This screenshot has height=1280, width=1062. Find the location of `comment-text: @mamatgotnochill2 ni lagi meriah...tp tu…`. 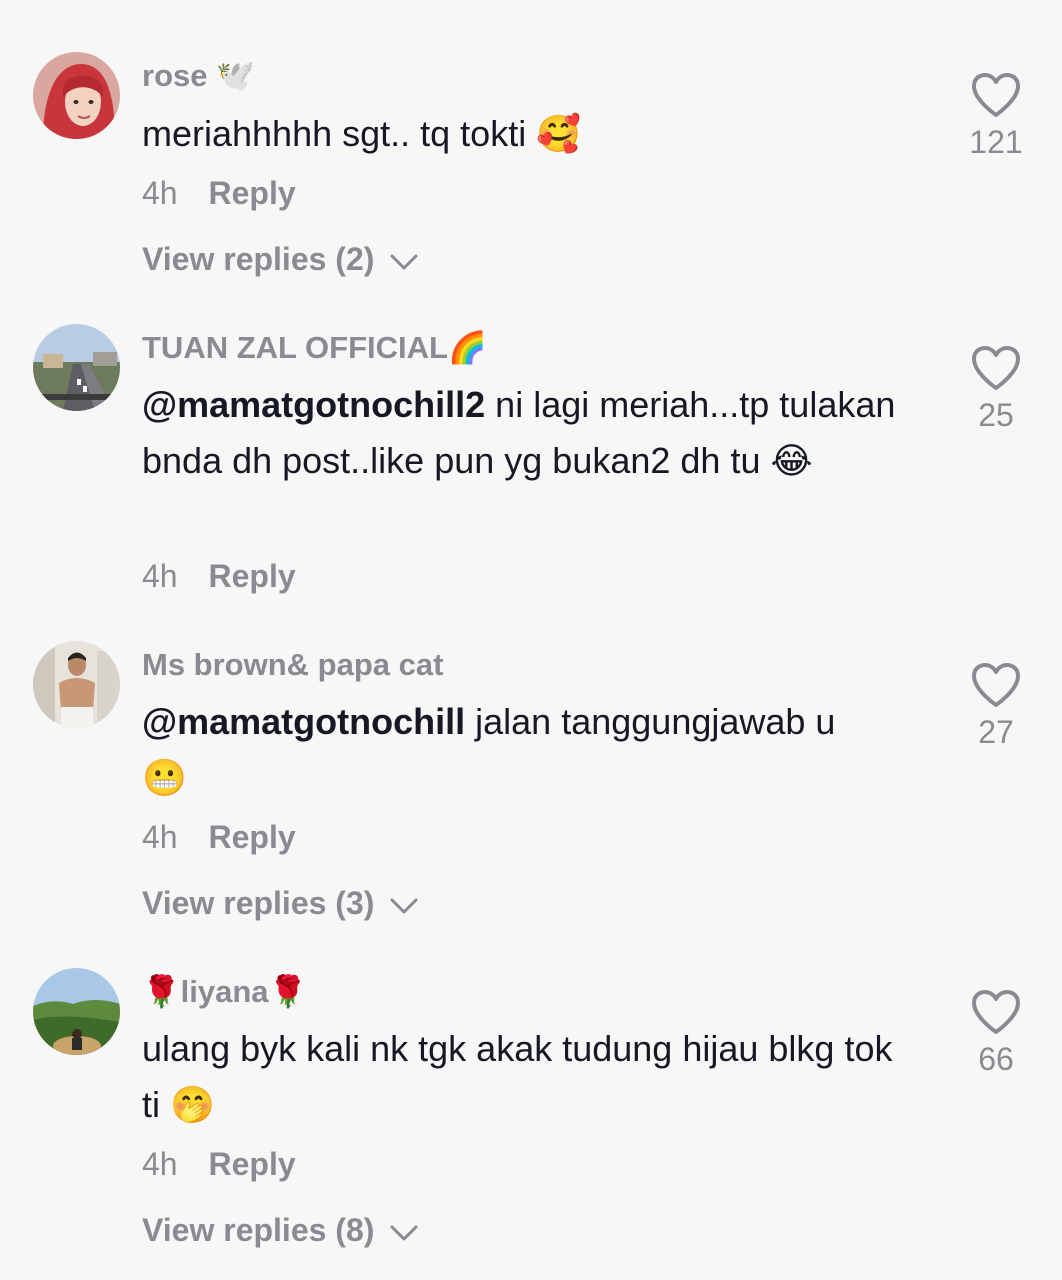

comment-text: @mamatgotnochill2 ni lagi meriah...tp tu… is located at coordinates (527, 433).